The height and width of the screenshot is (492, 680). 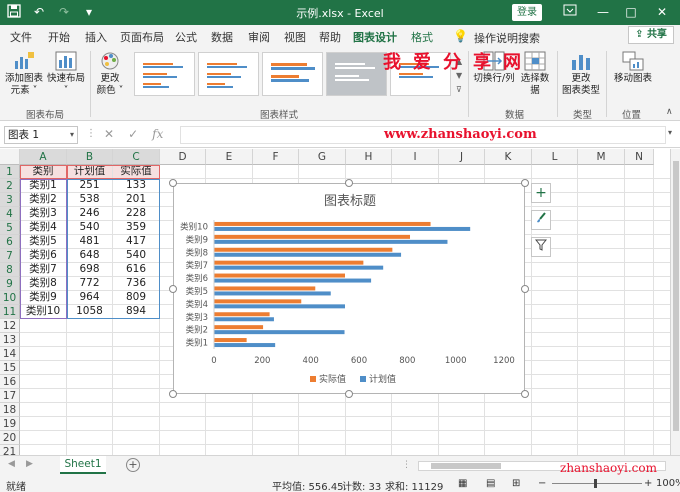 What do you see at coordinates (259, 37) in the screenshot?
I see `tab-6: 审阅` at bounding box center [259, 37].